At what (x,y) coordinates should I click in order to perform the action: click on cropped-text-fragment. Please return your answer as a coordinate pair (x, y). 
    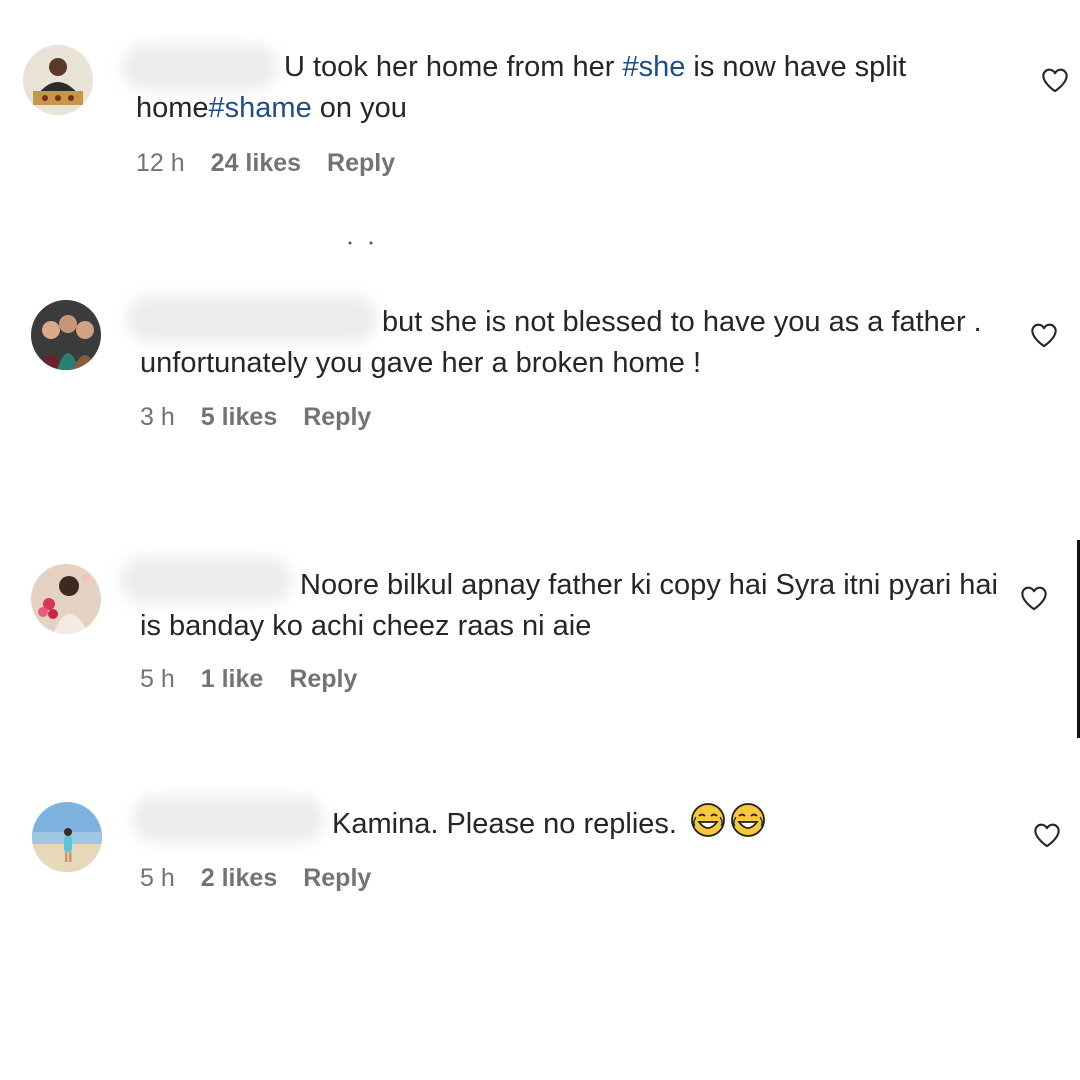
    Looking at the image, I should click on (360, 243).